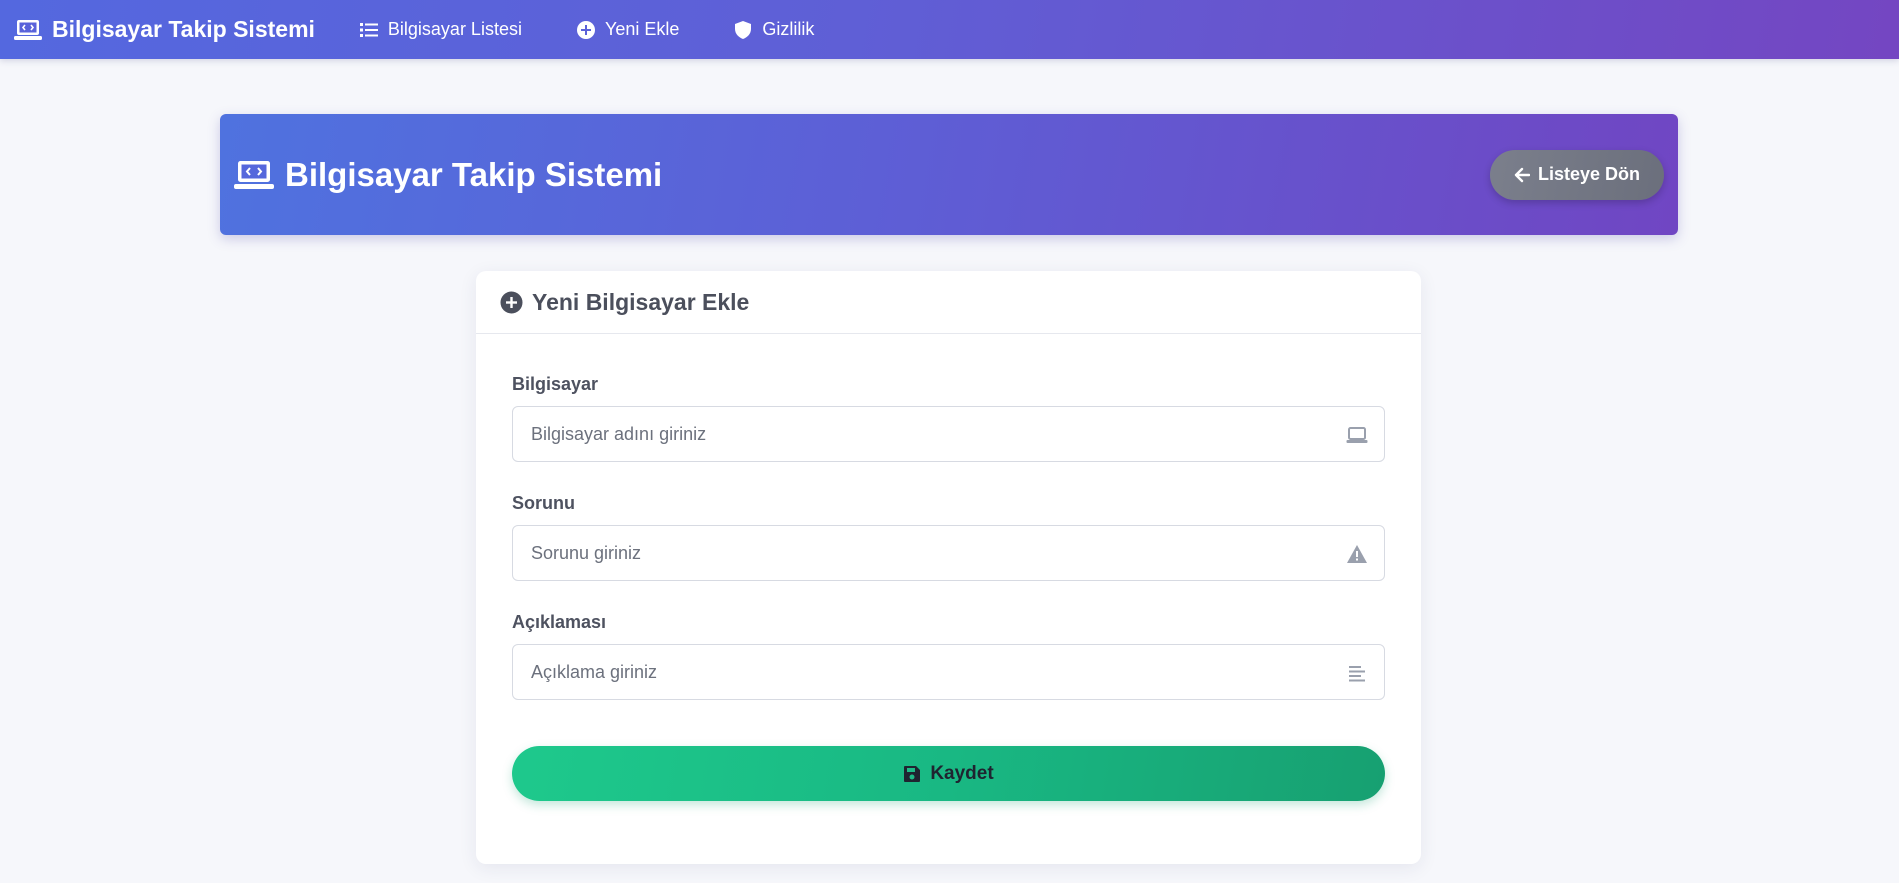  I want to click on nav-item-label: Yeni Ekle, so click(642, 29).